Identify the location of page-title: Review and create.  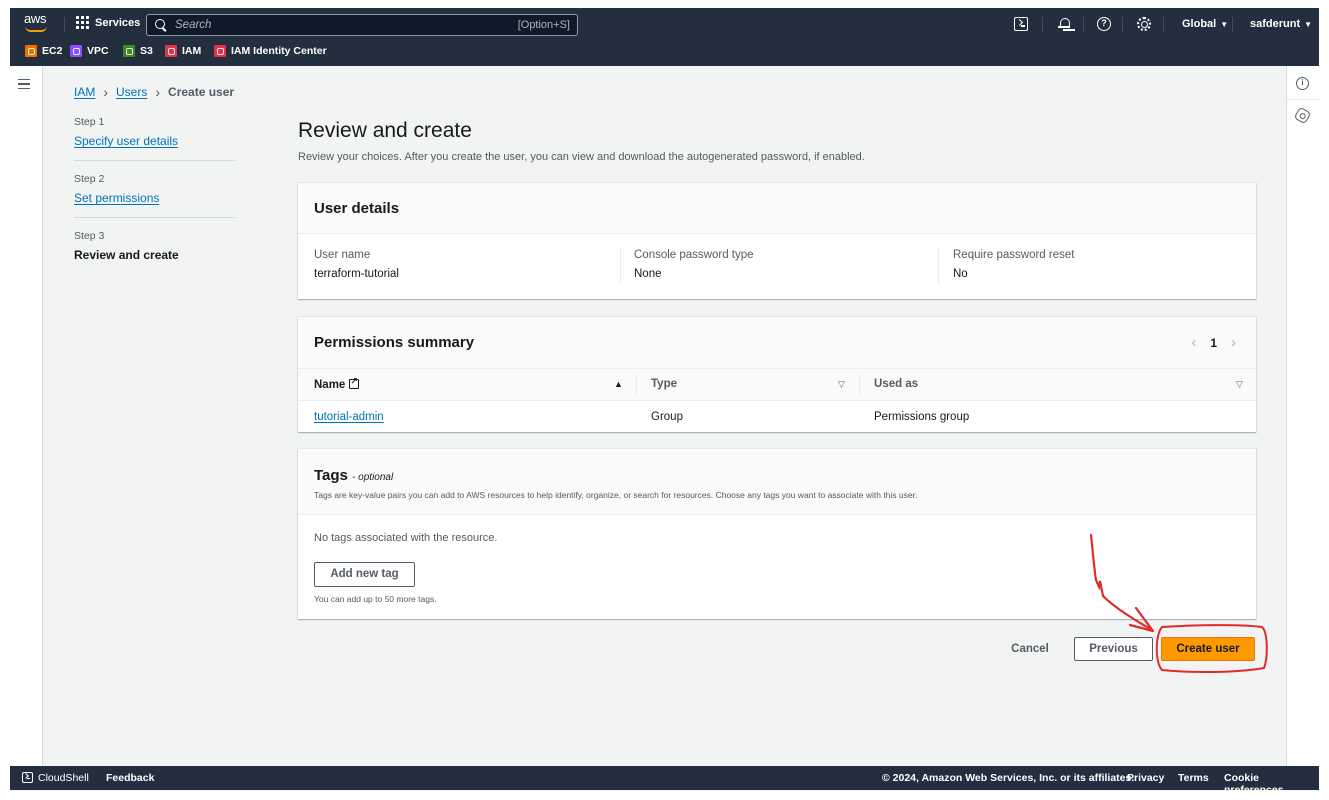
(385, 130).